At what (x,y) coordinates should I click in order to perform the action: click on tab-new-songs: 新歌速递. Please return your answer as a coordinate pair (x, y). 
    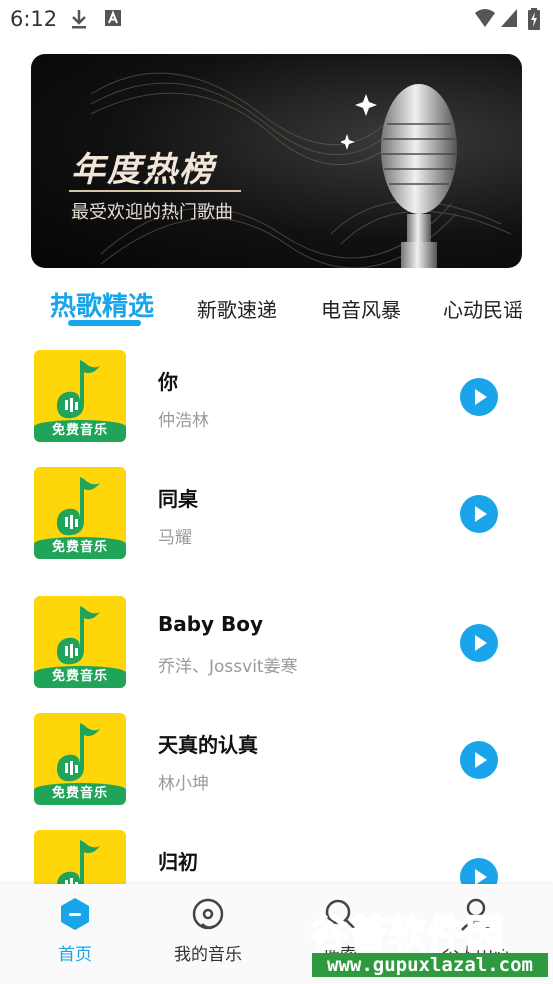
    Looking at the image, I should click on (237, 308).